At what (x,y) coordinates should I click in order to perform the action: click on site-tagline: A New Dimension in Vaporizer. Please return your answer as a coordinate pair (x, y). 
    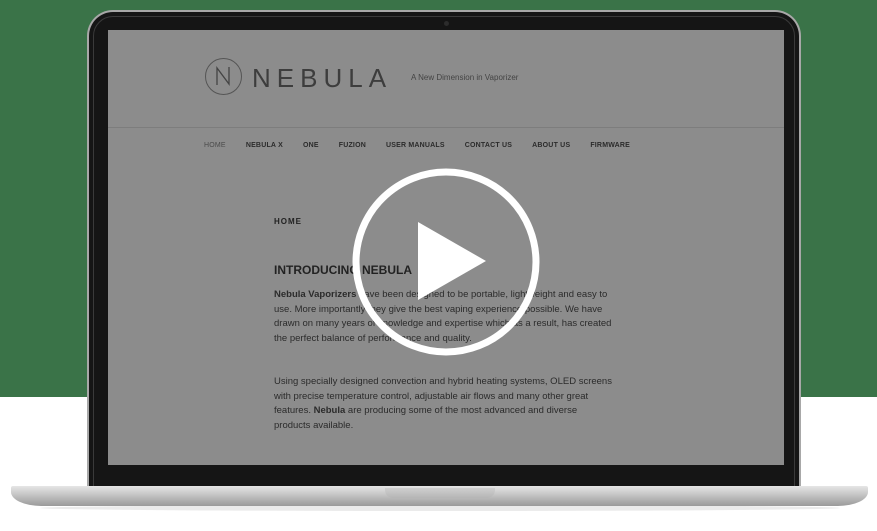
    Looking at the image, I should click on (465, 77).